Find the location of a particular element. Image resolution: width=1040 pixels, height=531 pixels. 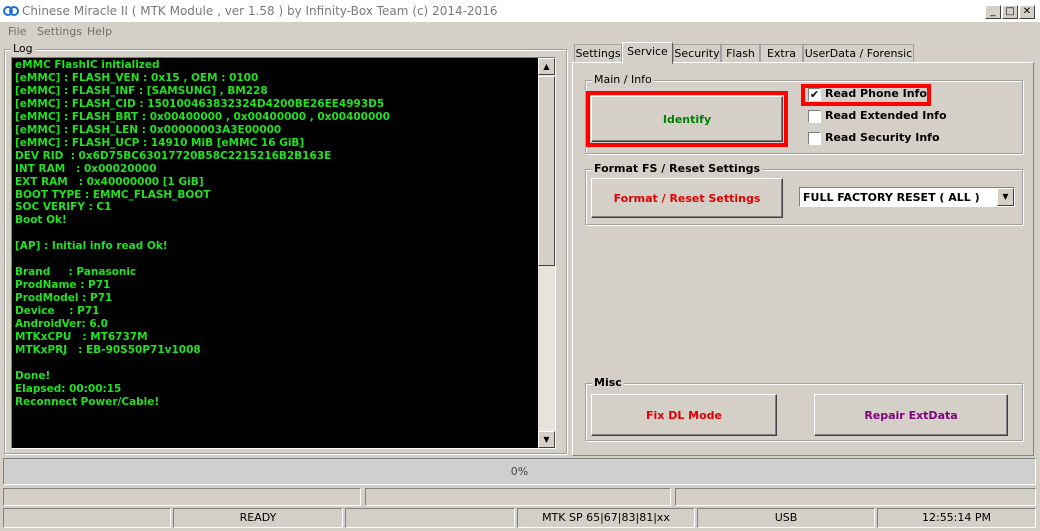

main-info-title: Main / Info is located at coordinates (623, 79).